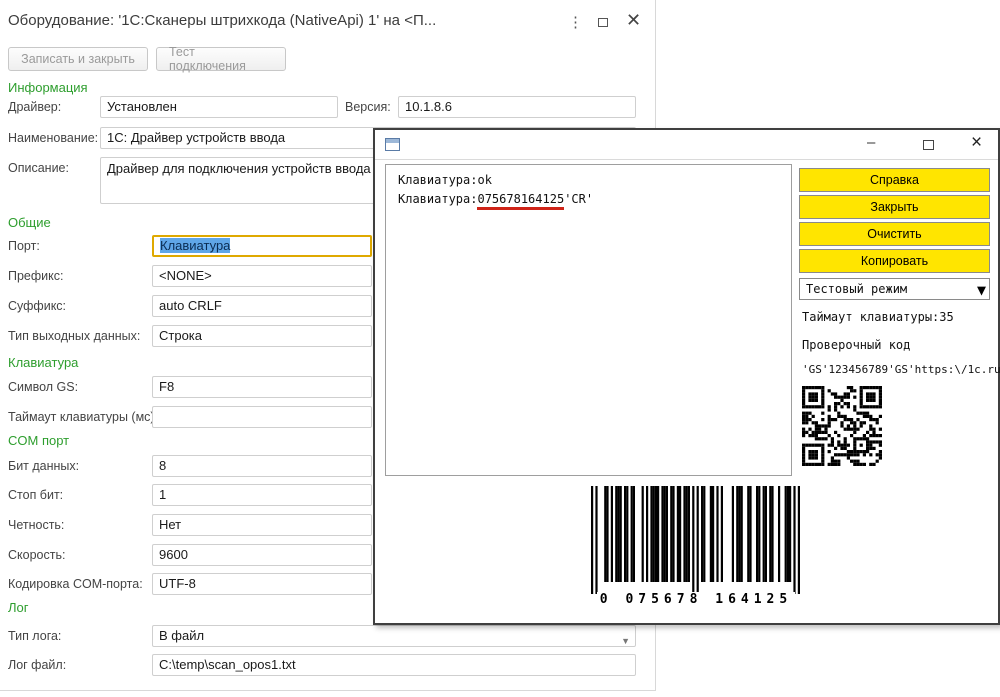  Describe the element at coordinates (856, 345) in the screenshot. I see `check-code-label: Проверочный код` at that location.